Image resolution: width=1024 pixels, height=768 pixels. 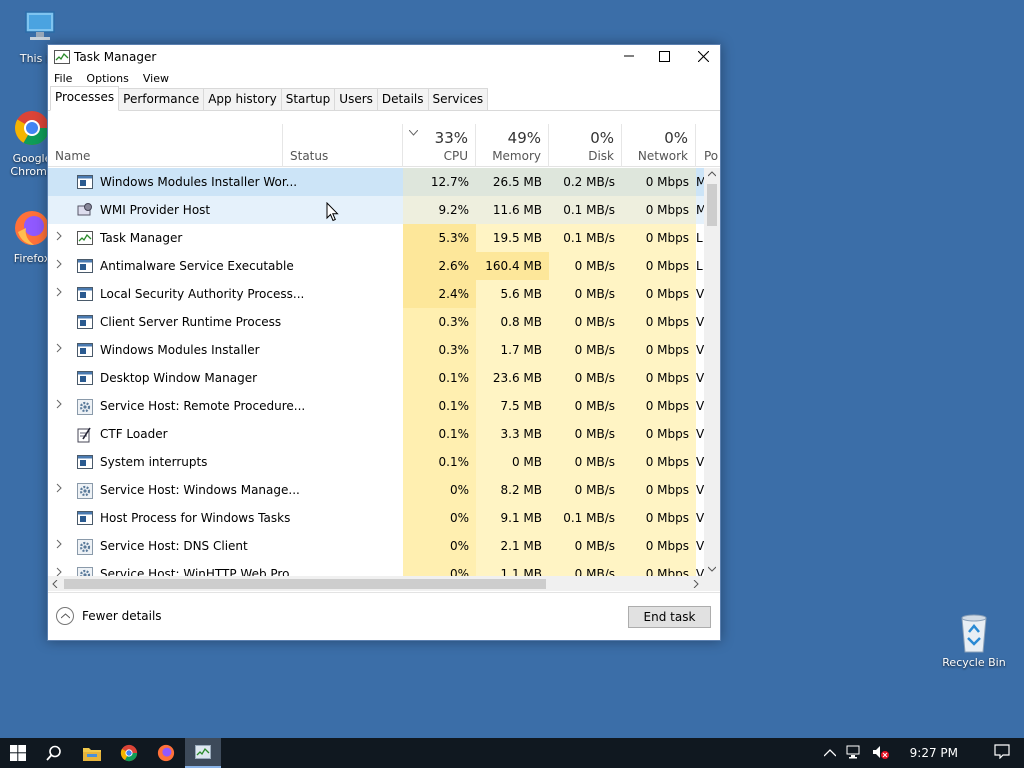 I want to click on taskbar-chrome, so click(x=129, y=753).